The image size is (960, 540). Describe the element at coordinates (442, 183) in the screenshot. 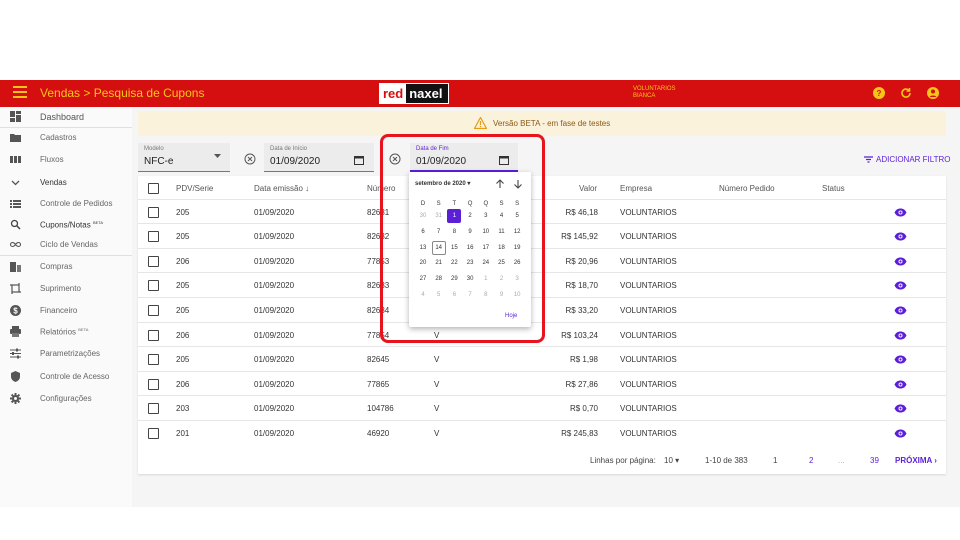

I see `month-selector: setembro de 2020 ▾` at that location.